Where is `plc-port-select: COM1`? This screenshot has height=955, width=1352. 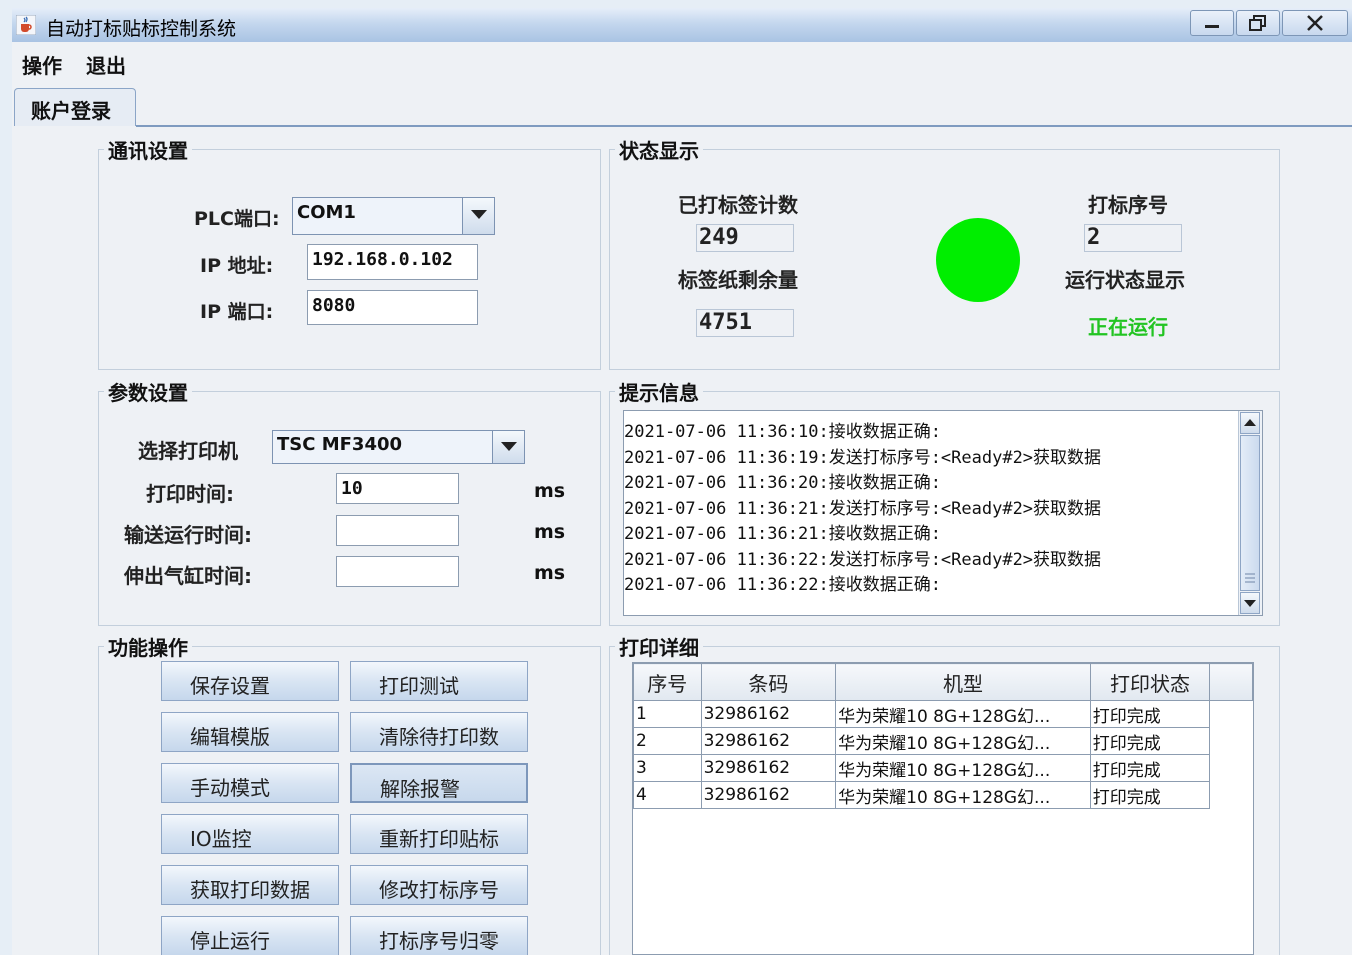
plc-port-select: COM1 is located at coordinates (393, 216).